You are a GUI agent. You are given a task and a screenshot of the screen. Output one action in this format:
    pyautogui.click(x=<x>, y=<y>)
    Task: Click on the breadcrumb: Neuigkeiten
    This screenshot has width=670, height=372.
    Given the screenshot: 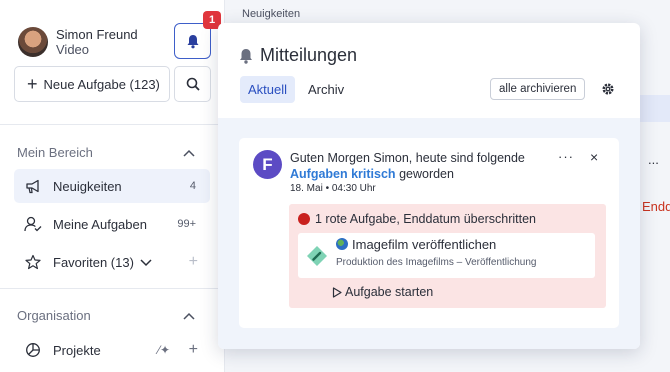 What is the action you would take?
    pyautogui.click(x=271, y=14)
    